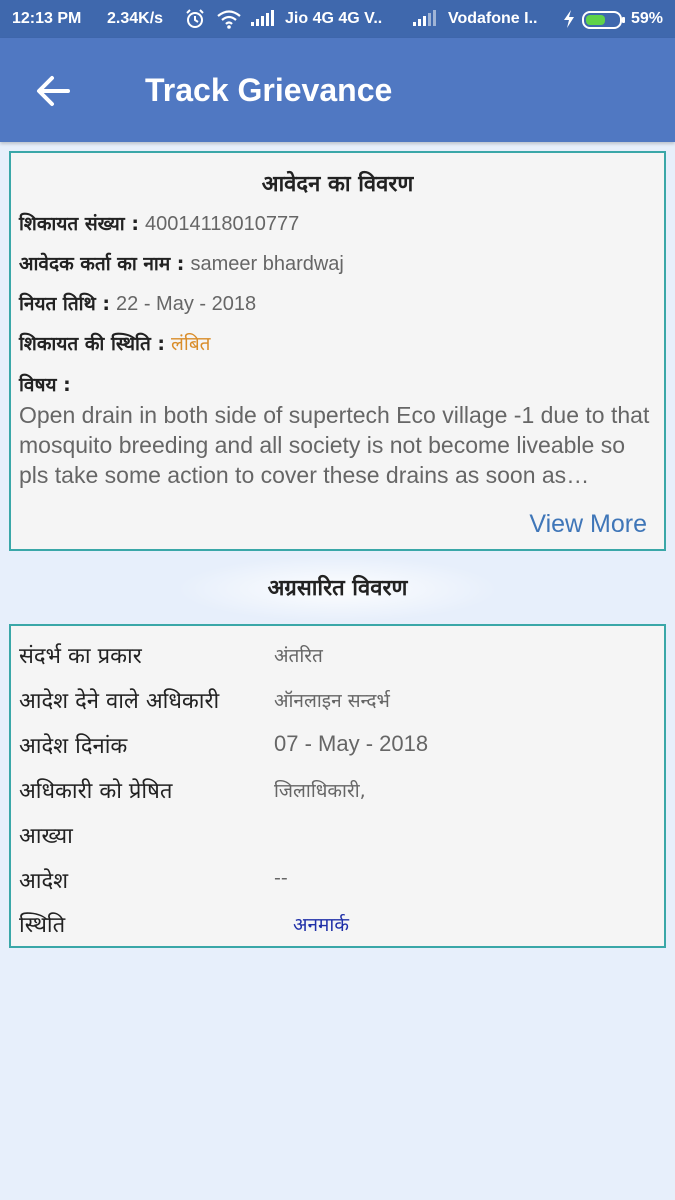  Describe the element at coordinates (47, 18) in the screenshot. I see `status-time: 12:13 PM` at that location.